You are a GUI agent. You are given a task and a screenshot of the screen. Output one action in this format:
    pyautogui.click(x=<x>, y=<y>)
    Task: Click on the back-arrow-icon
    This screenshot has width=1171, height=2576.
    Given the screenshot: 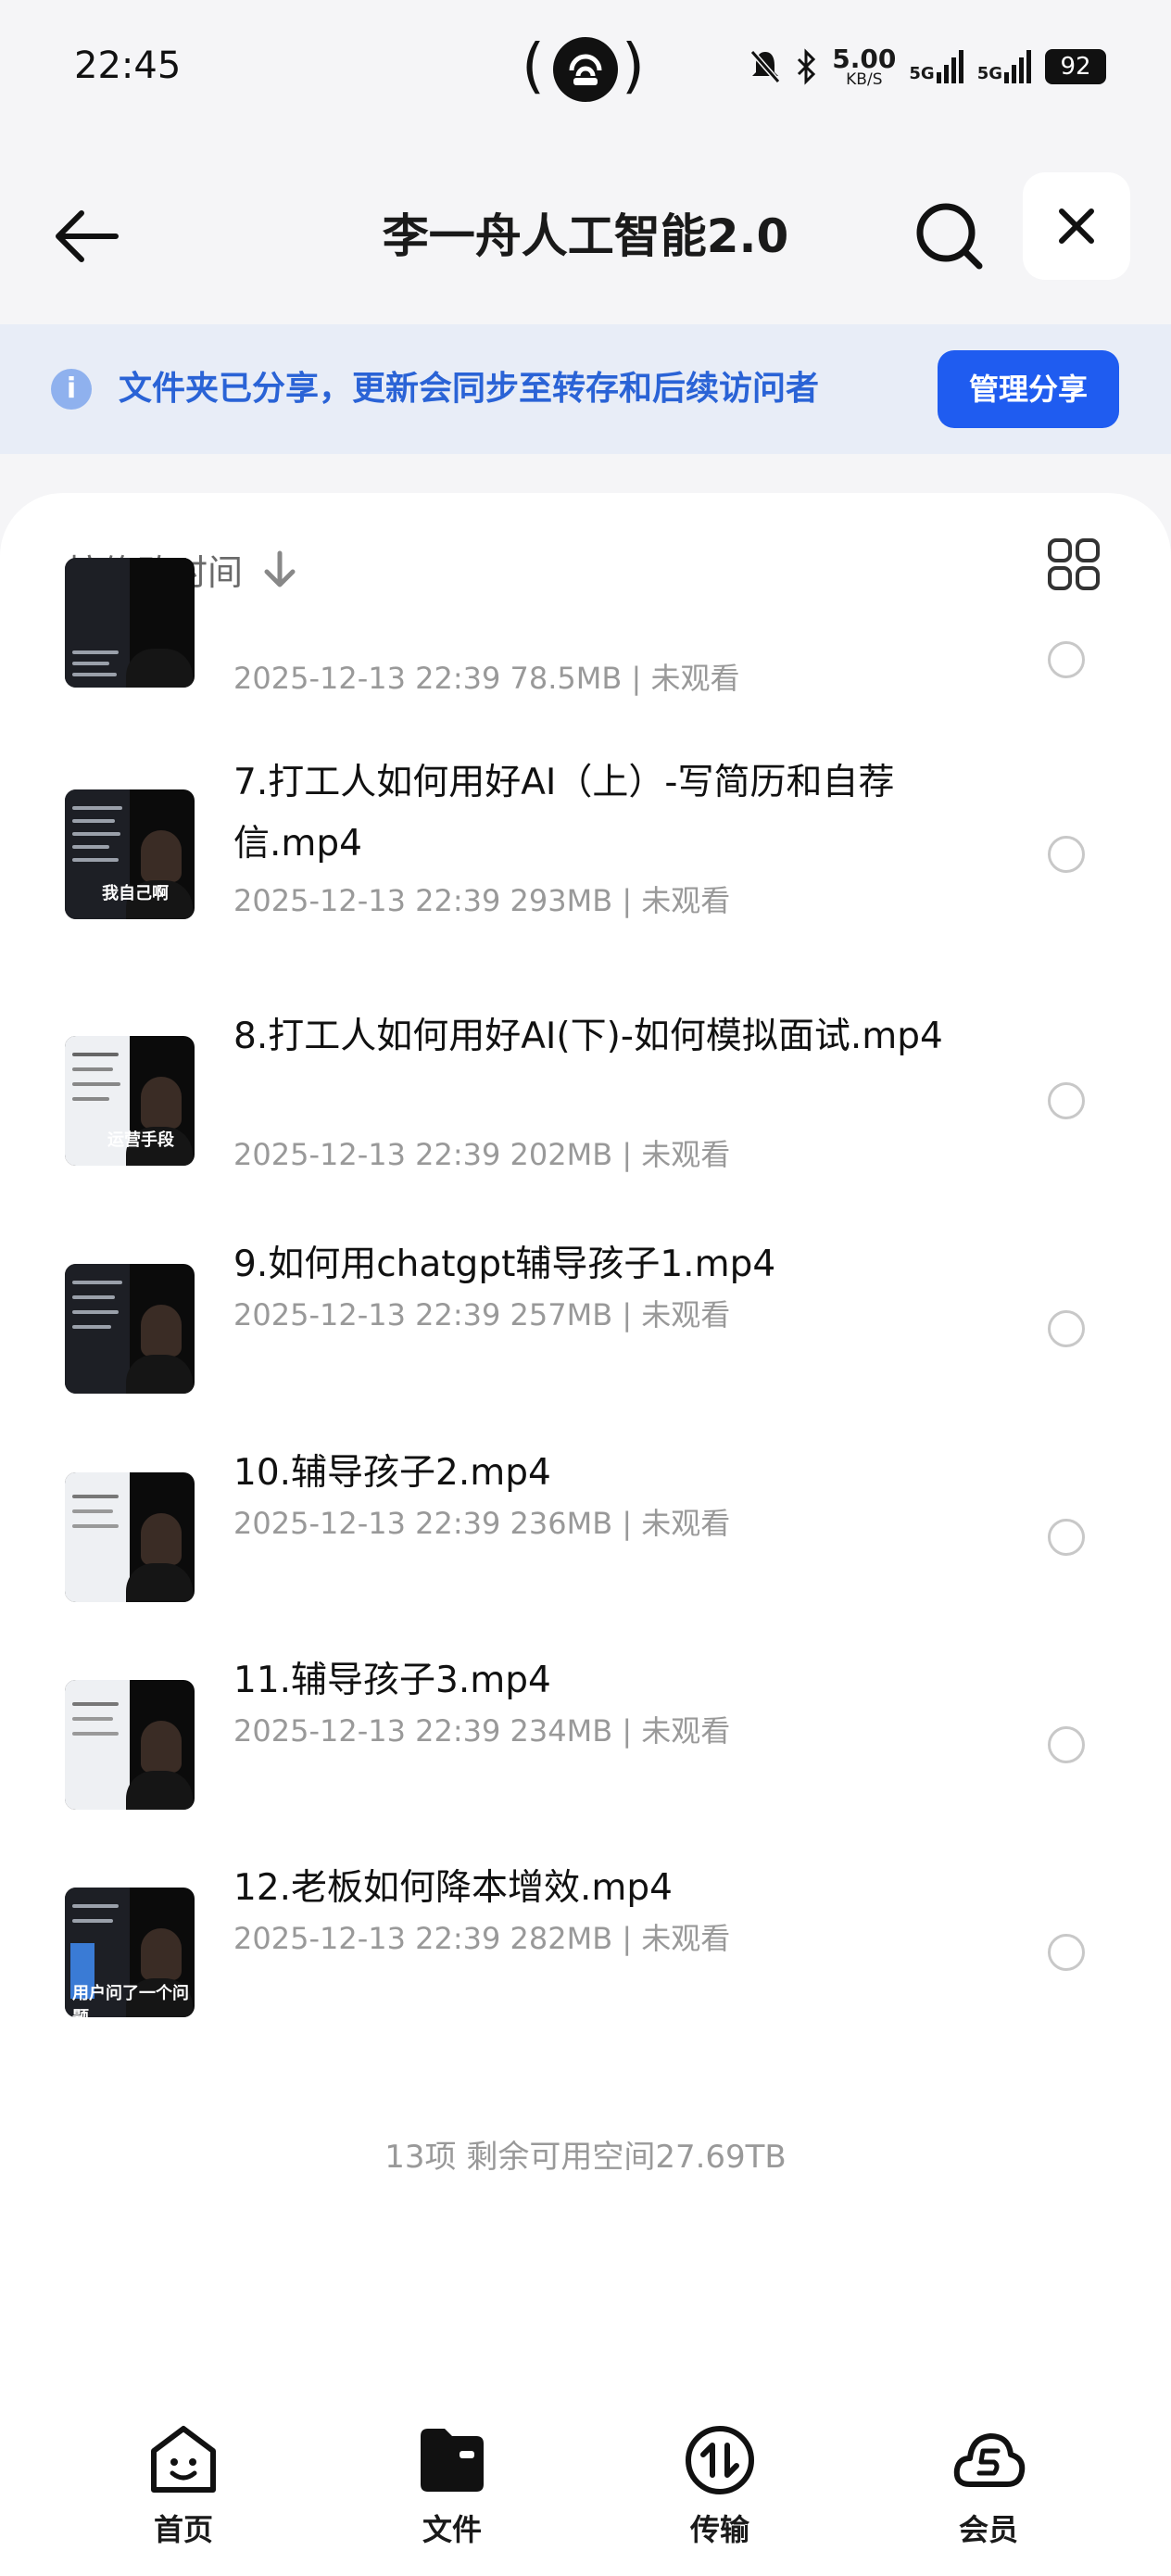 What is the action you would take?
    pyautogui.click(x=87, y=236)
    